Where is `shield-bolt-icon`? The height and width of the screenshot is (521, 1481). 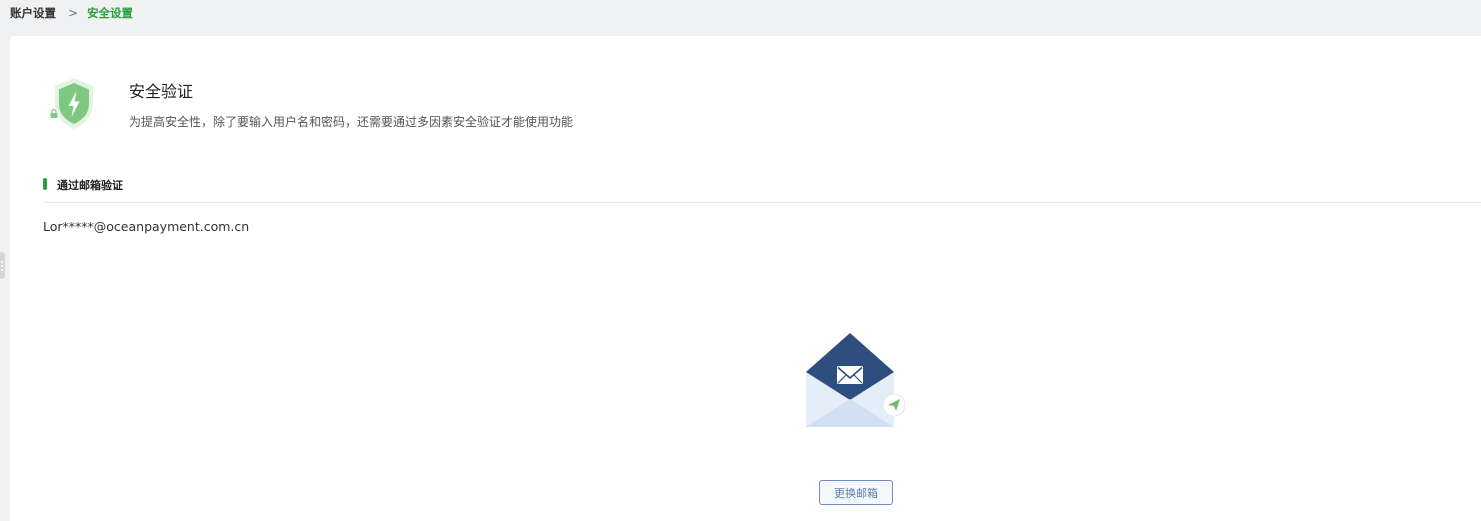
shield-bolt-icon is located at coordinates (70, 103).